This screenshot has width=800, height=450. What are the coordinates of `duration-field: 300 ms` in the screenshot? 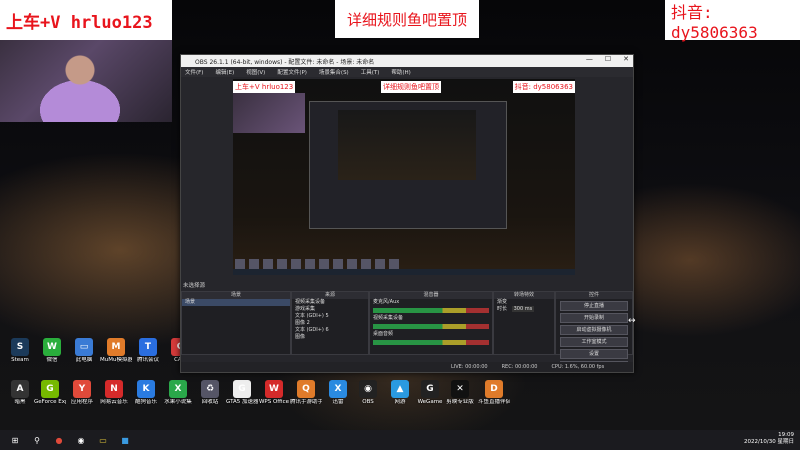 It's located at (523, 309).